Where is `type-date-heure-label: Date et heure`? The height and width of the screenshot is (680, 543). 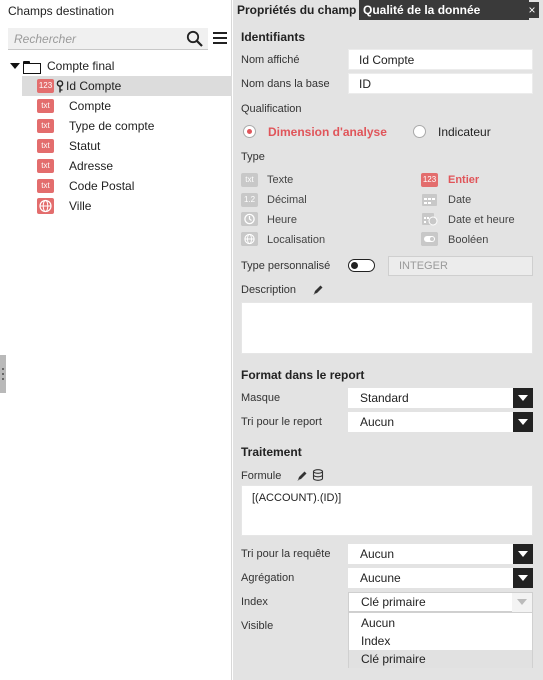
type-date-heure-label: Date et heure is located at coordinates (481, 220).